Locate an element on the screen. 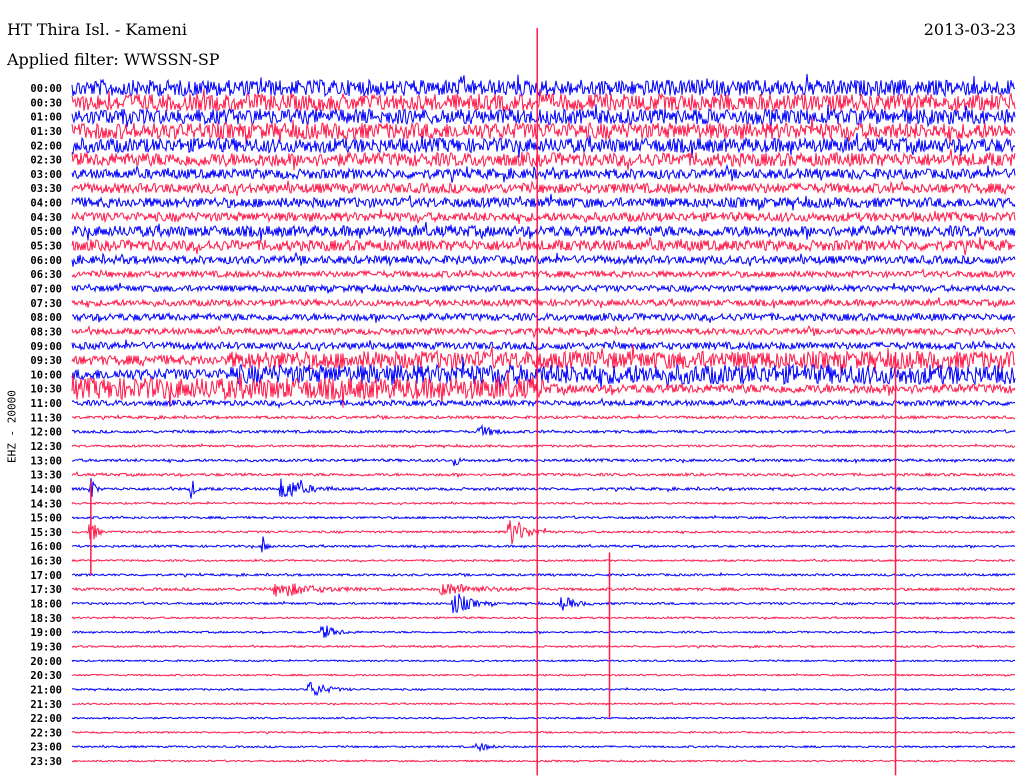  row-time-label: 09:30 is located at coordinates (46, 361).